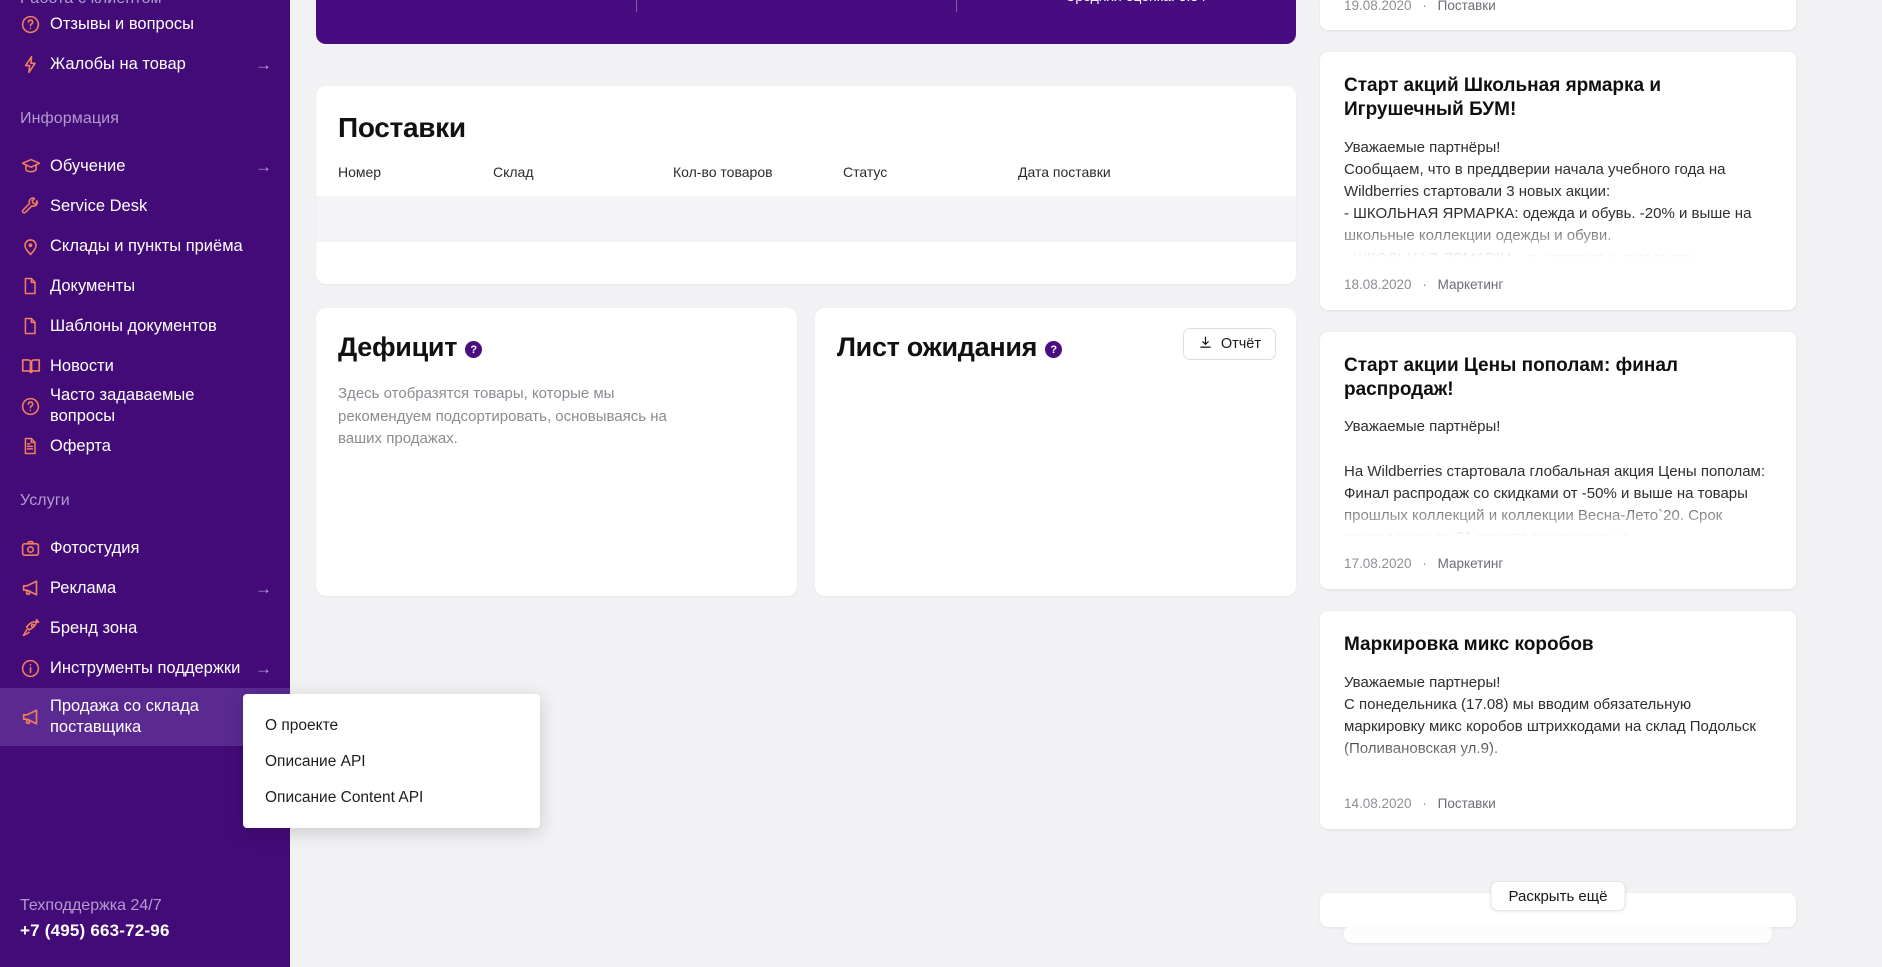 The width and height of the screenshot is (1882, 967). What do you see at coordinates (122, 23) in the screenshot?
I see `sidebar-item-label: Отзывы и вопросы` at bounding box center [122, 23].